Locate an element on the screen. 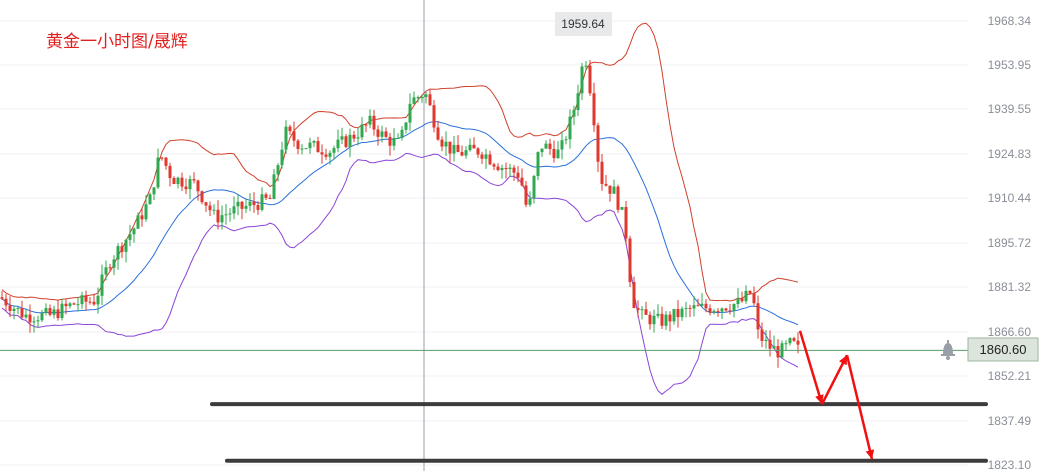 Image resolution: width=1040 pixels, height=471 pixels. y-tick-label: 1866.60 is located at coordinates (1010, 332).